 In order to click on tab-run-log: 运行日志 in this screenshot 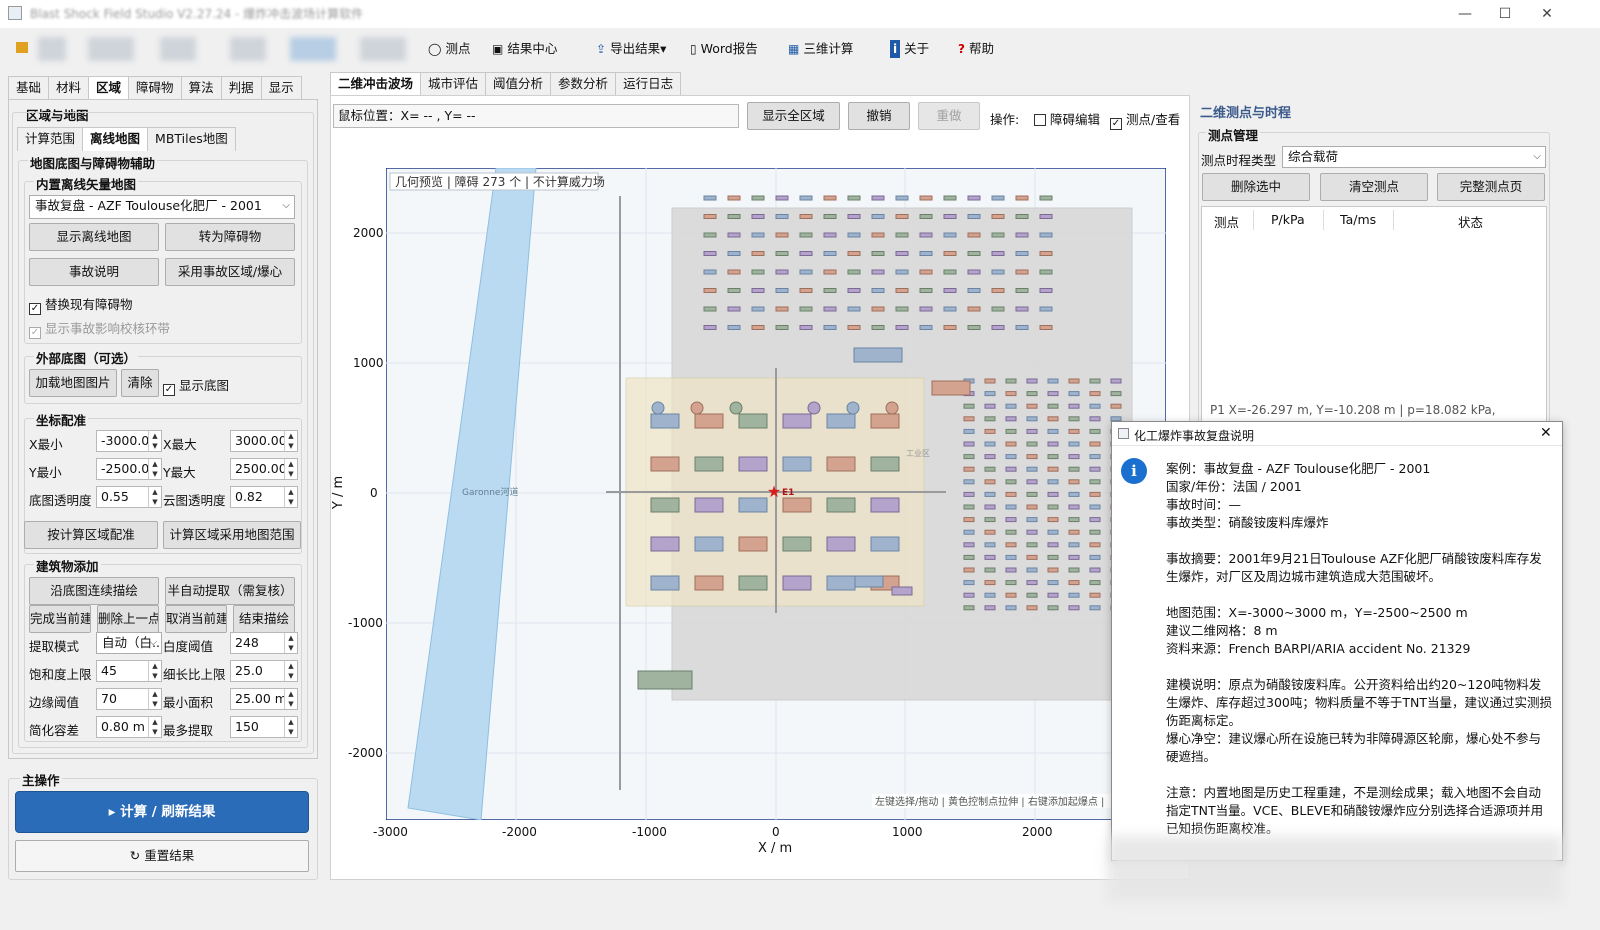, I will do `click(648, 84)`.